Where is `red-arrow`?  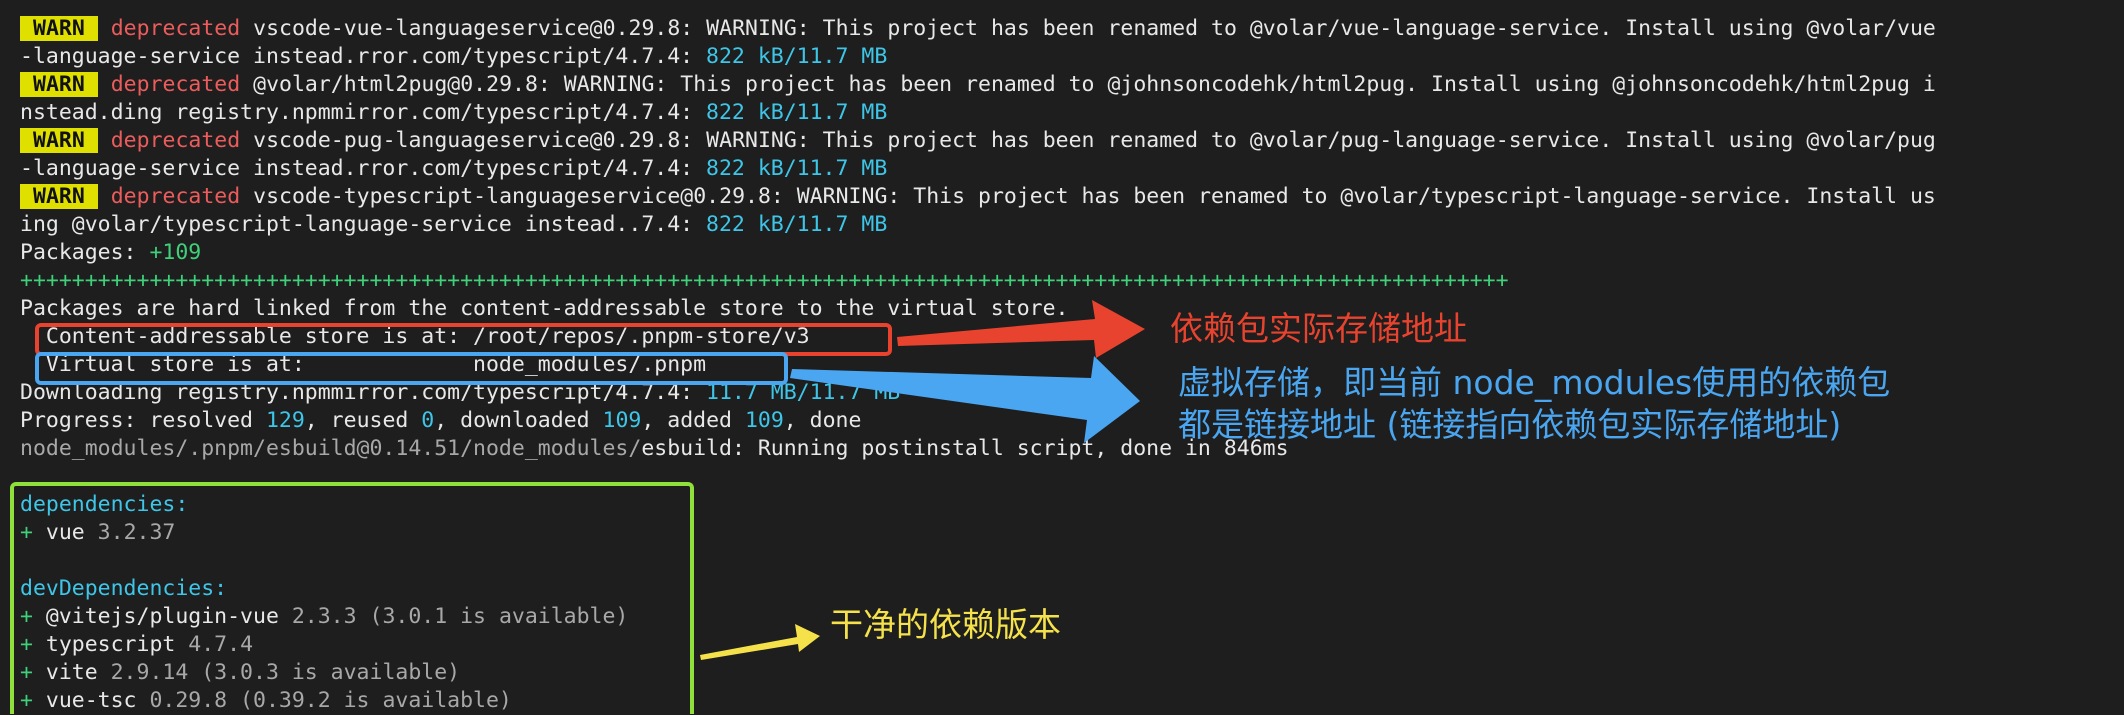
red-arrow is located at coordinates (1021, 329).